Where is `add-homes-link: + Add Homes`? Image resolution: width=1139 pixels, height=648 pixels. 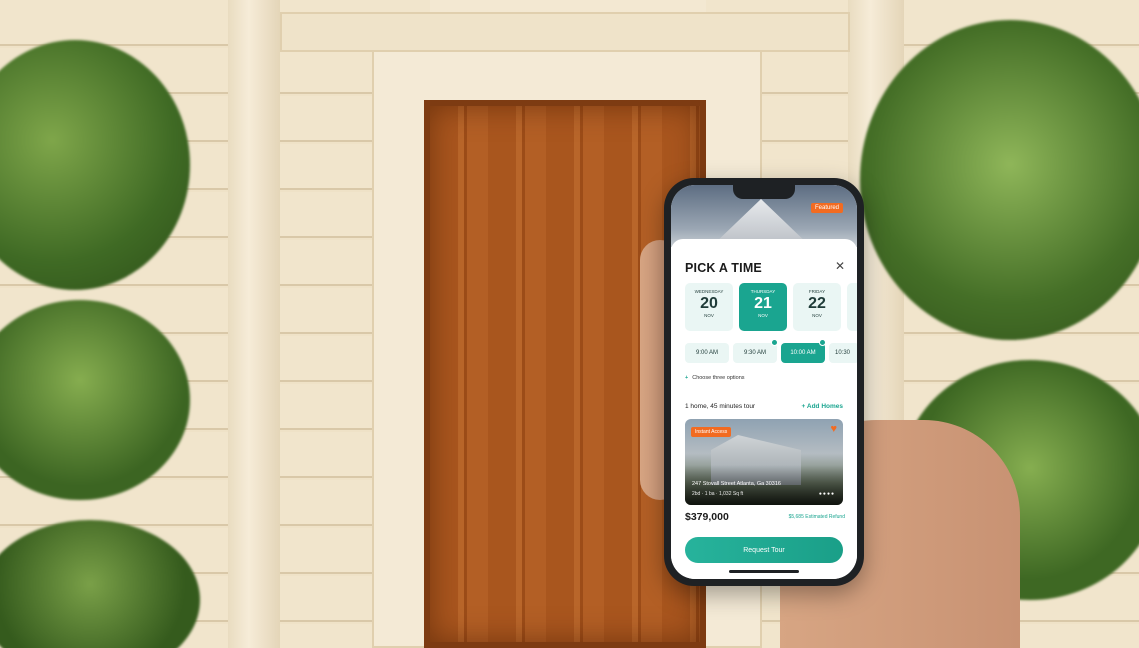 add-homes-link: + Add Homes is located at coordinates (822, 406).